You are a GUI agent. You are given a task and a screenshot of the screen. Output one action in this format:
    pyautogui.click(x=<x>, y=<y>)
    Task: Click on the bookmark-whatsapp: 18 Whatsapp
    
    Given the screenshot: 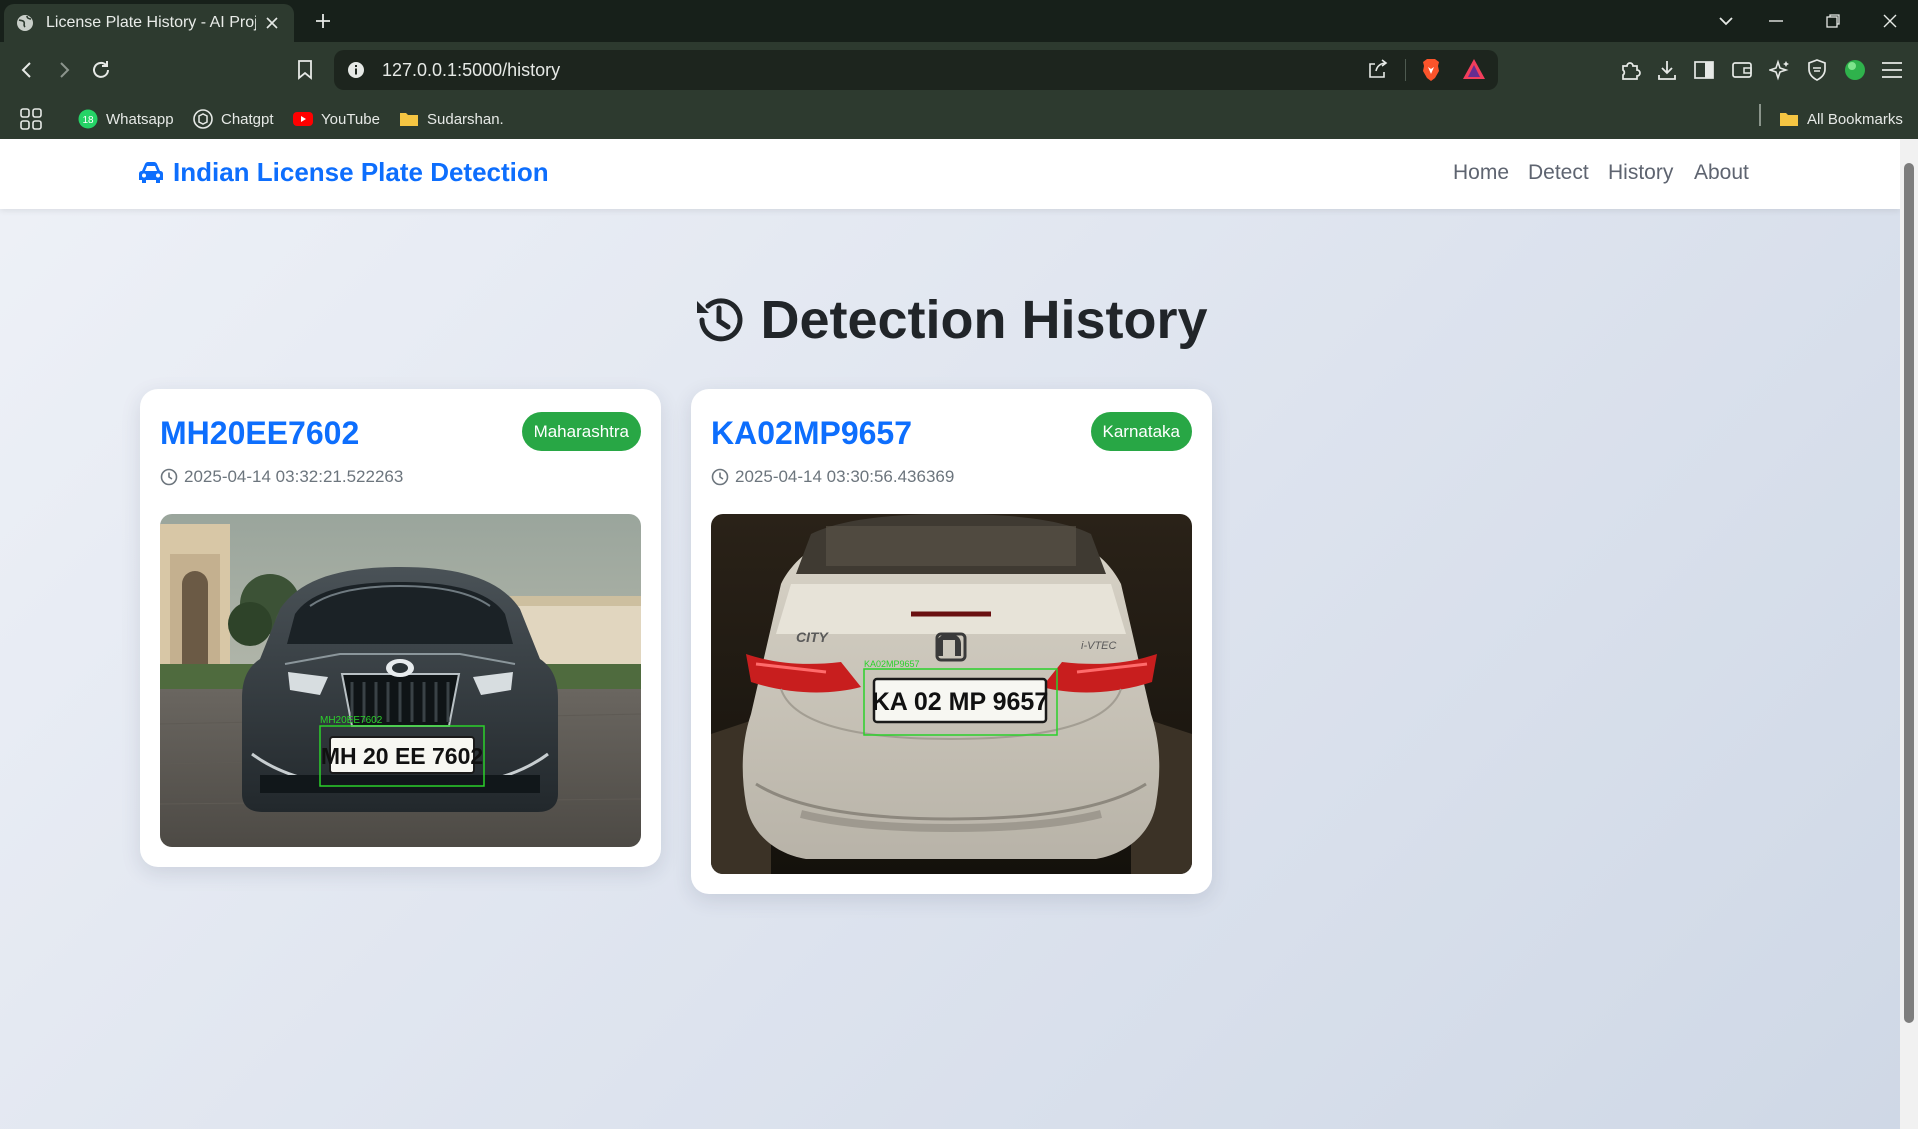 What is the action you would take?
    pyautogui.click(x=126, y=119)
    